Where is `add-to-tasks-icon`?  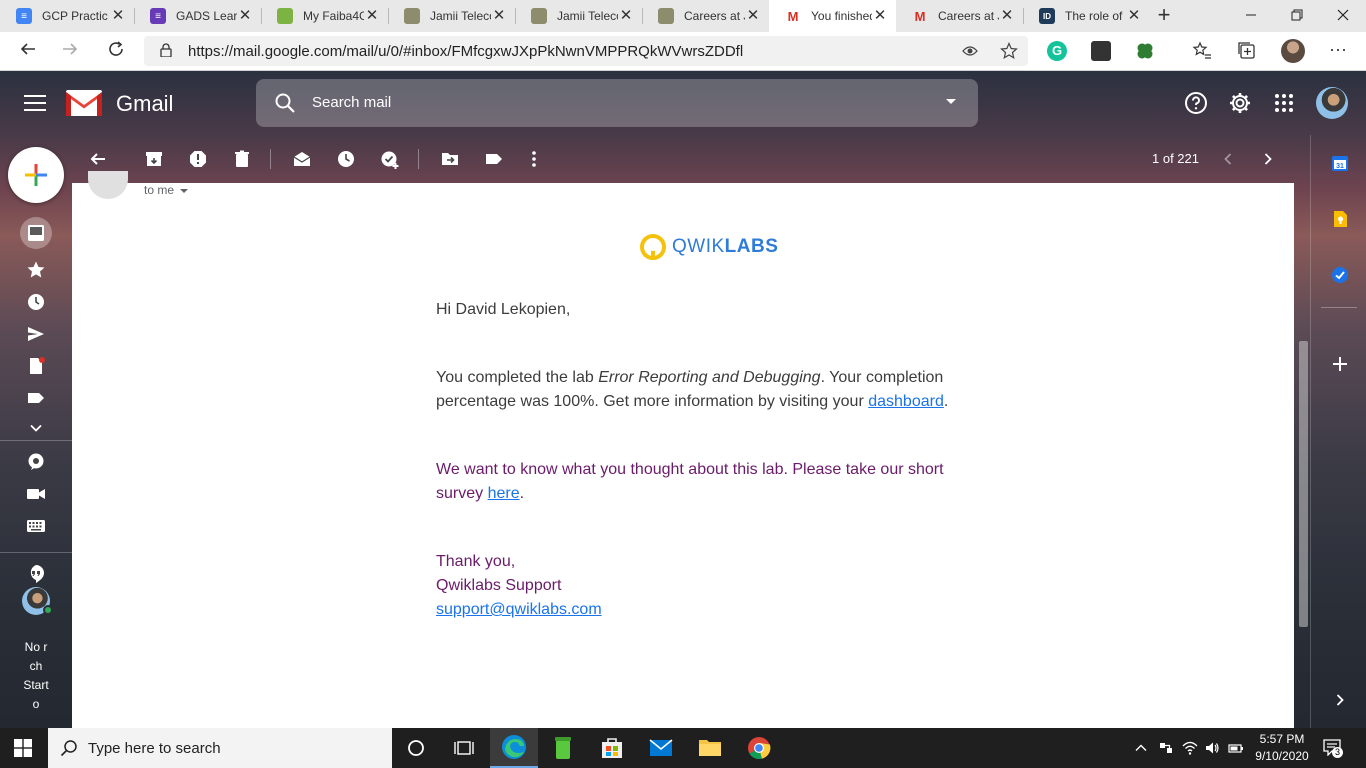 add-to-tasks-icon is located at coordinates (390, 159).